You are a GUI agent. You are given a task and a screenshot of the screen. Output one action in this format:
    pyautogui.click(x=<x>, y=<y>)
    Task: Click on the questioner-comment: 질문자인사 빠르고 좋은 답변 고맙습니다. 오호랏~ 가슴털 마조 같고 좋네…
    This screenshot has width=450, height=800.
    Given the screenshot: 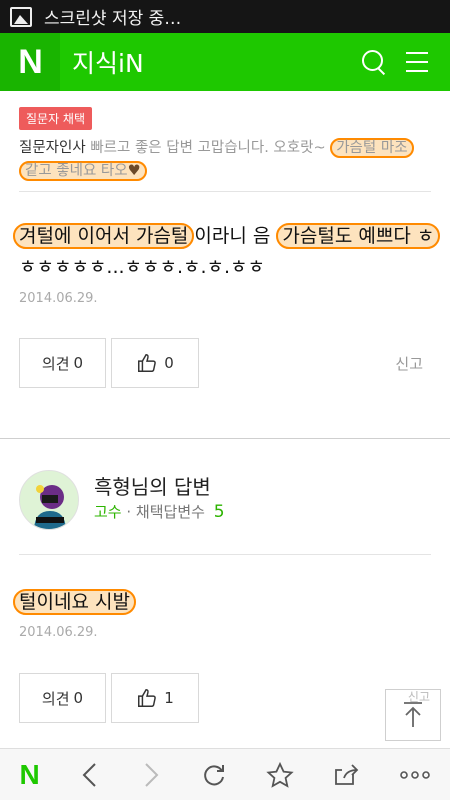 What is the action you would take?
    pyautogui.click(x=229, y=160)
    